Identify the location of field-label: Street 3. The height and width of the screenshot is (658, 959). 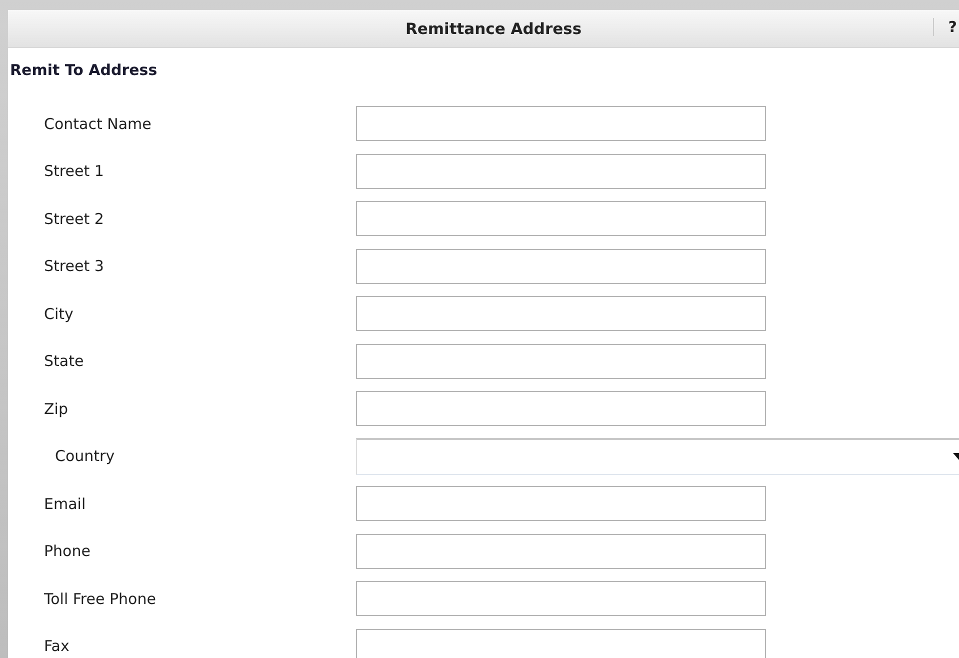
(74, 266).